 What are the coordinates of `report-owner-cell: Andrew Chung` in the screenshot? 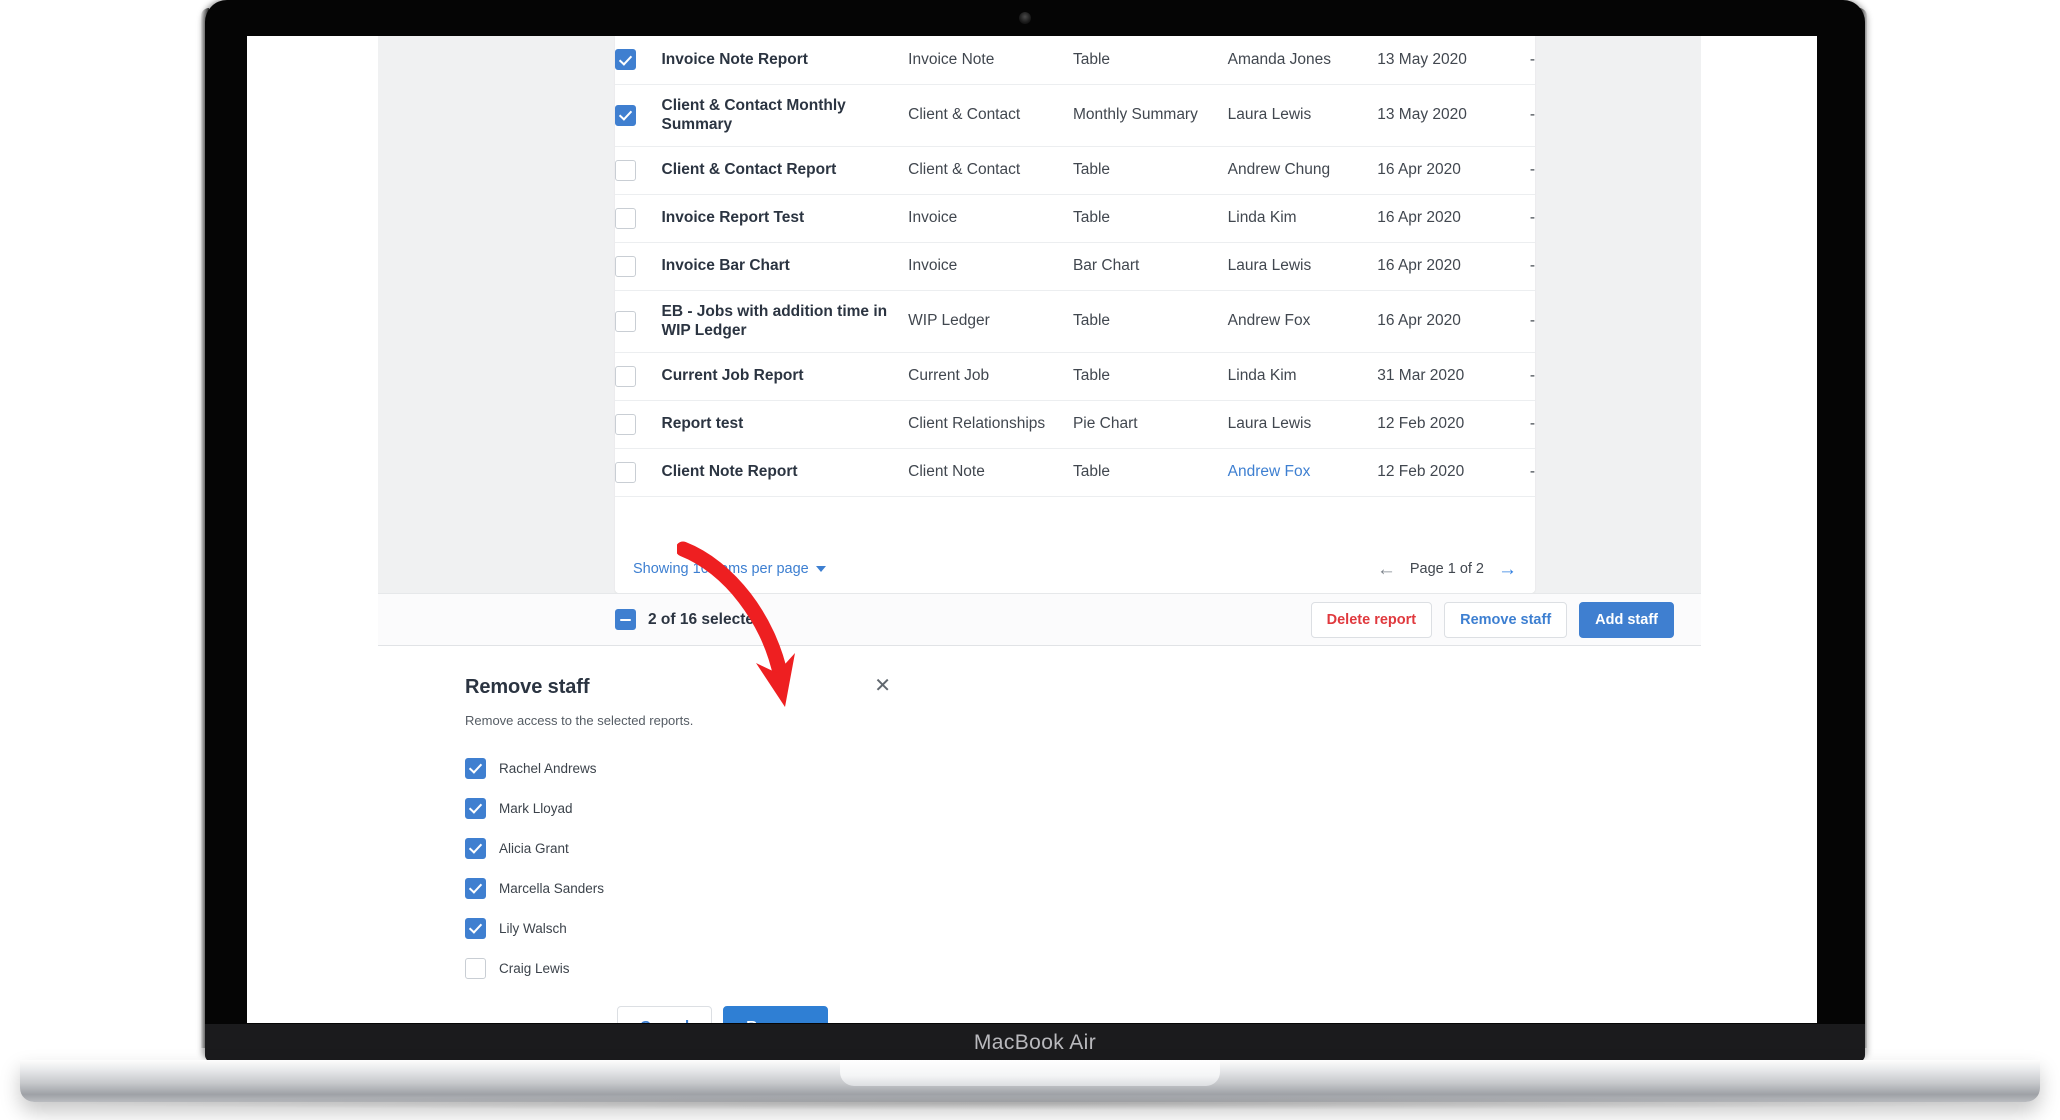 It's located at (1302, 170).